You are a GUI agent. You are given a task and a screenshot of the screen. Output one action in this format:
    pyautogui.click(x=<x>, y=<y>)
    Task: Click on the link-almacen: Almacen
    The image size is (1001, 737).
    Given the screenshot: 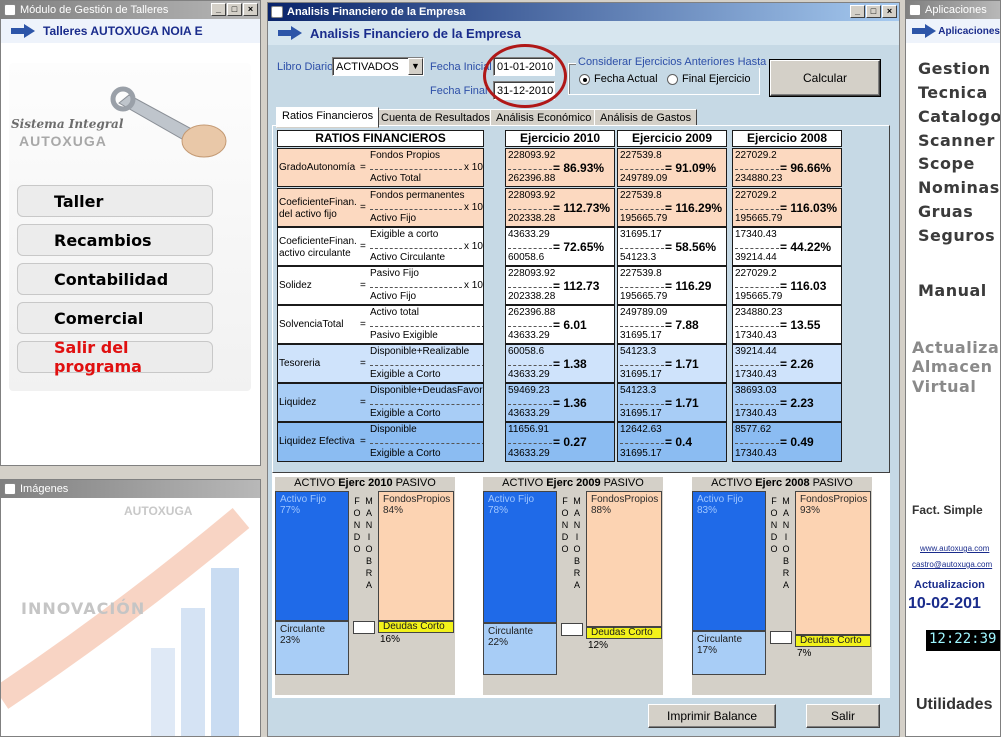 What is the action you would take?
    pyautogui.click(x=952, y=366)
    